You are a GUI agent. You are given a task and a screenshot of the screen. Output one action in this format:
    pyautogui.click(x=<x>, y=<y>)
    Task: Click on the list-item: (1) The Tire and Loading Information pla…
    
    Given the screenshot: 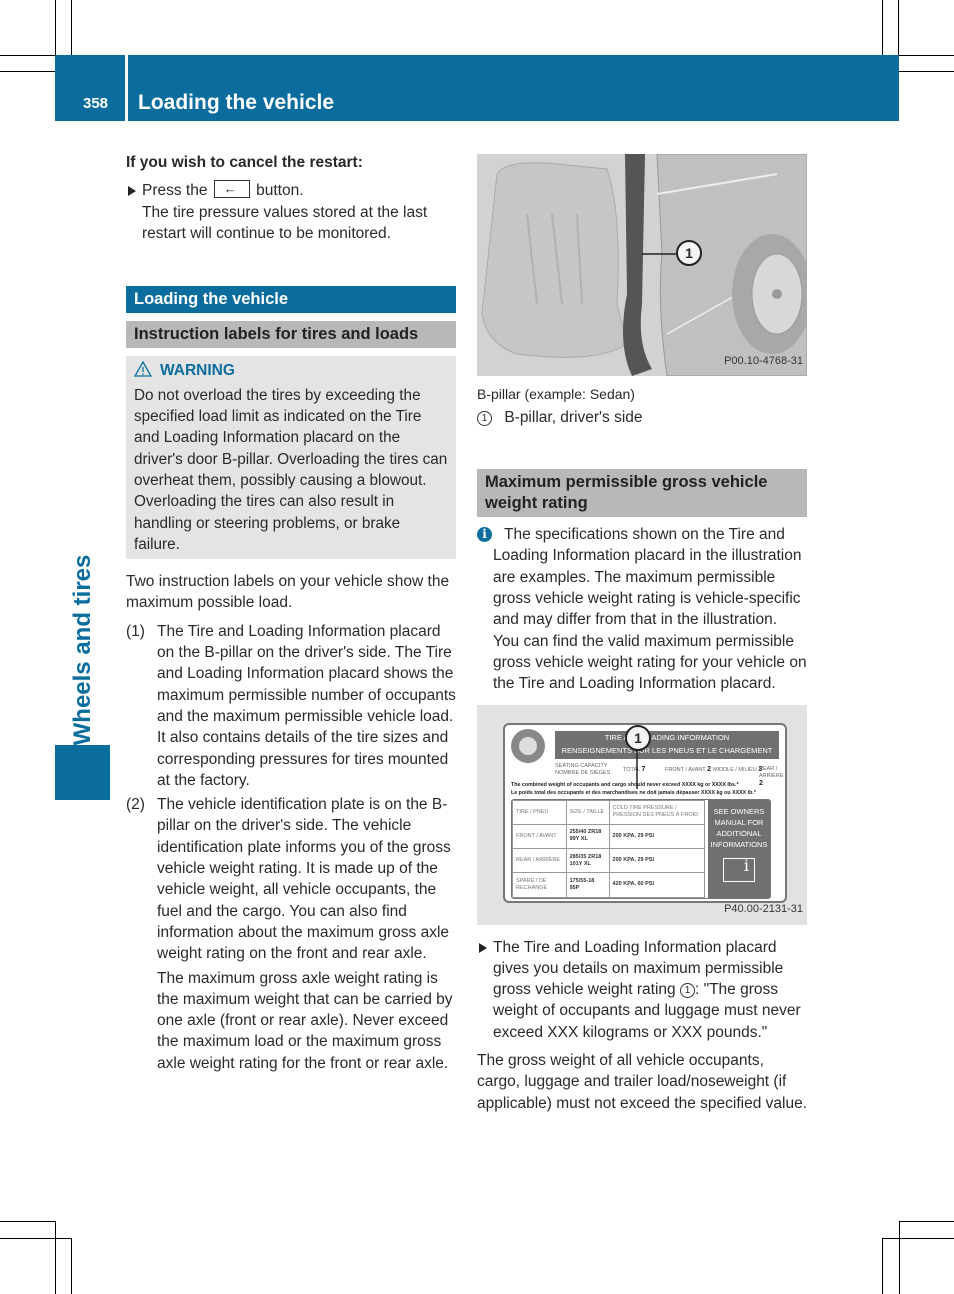 What is the action you would take?
    pyautogui.click(x=291, y=706)
    